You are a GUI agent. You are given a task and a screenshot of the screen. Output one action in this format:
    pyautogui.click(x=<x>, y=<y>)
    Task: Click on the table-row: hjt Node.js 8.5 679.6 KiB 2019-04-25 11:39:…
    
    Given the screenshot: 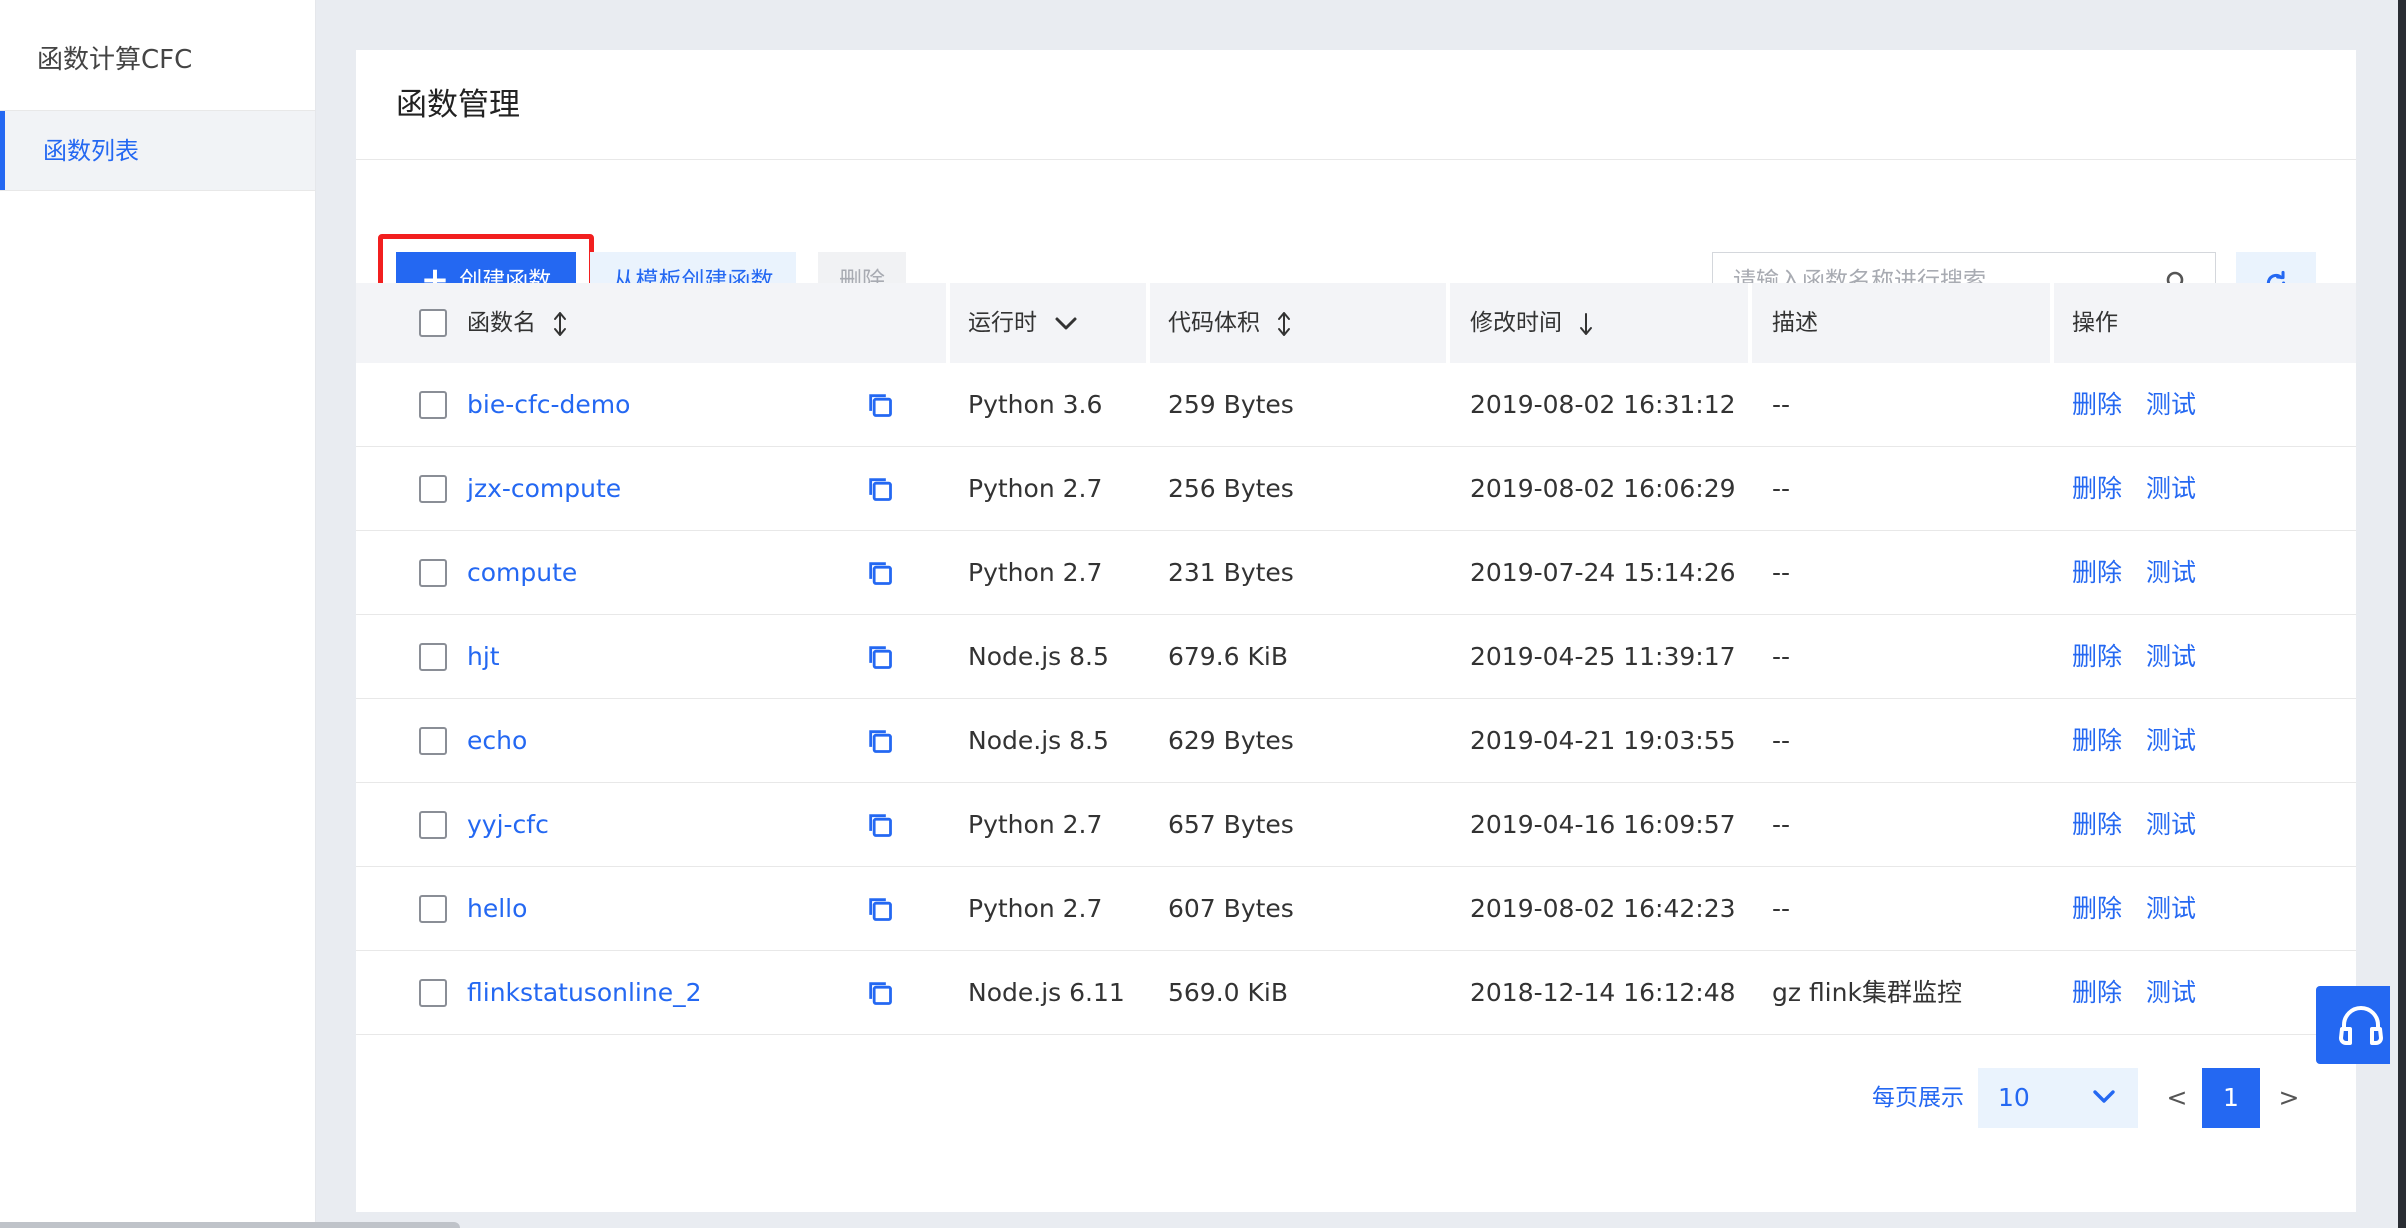 What is the action you would take?
    pyautogui.click(x=1356, y=657)
    